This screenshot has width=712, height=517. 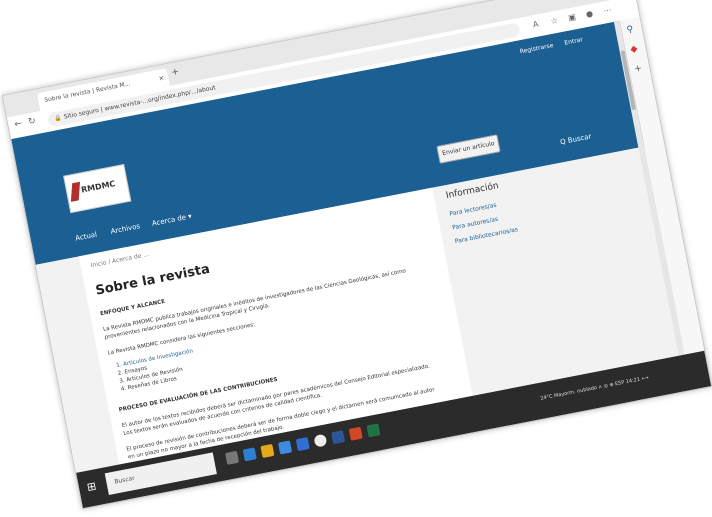 I want to click on section-heading-scope: ENFOQUE Y ALCANCE, so click(x=132, y=308).